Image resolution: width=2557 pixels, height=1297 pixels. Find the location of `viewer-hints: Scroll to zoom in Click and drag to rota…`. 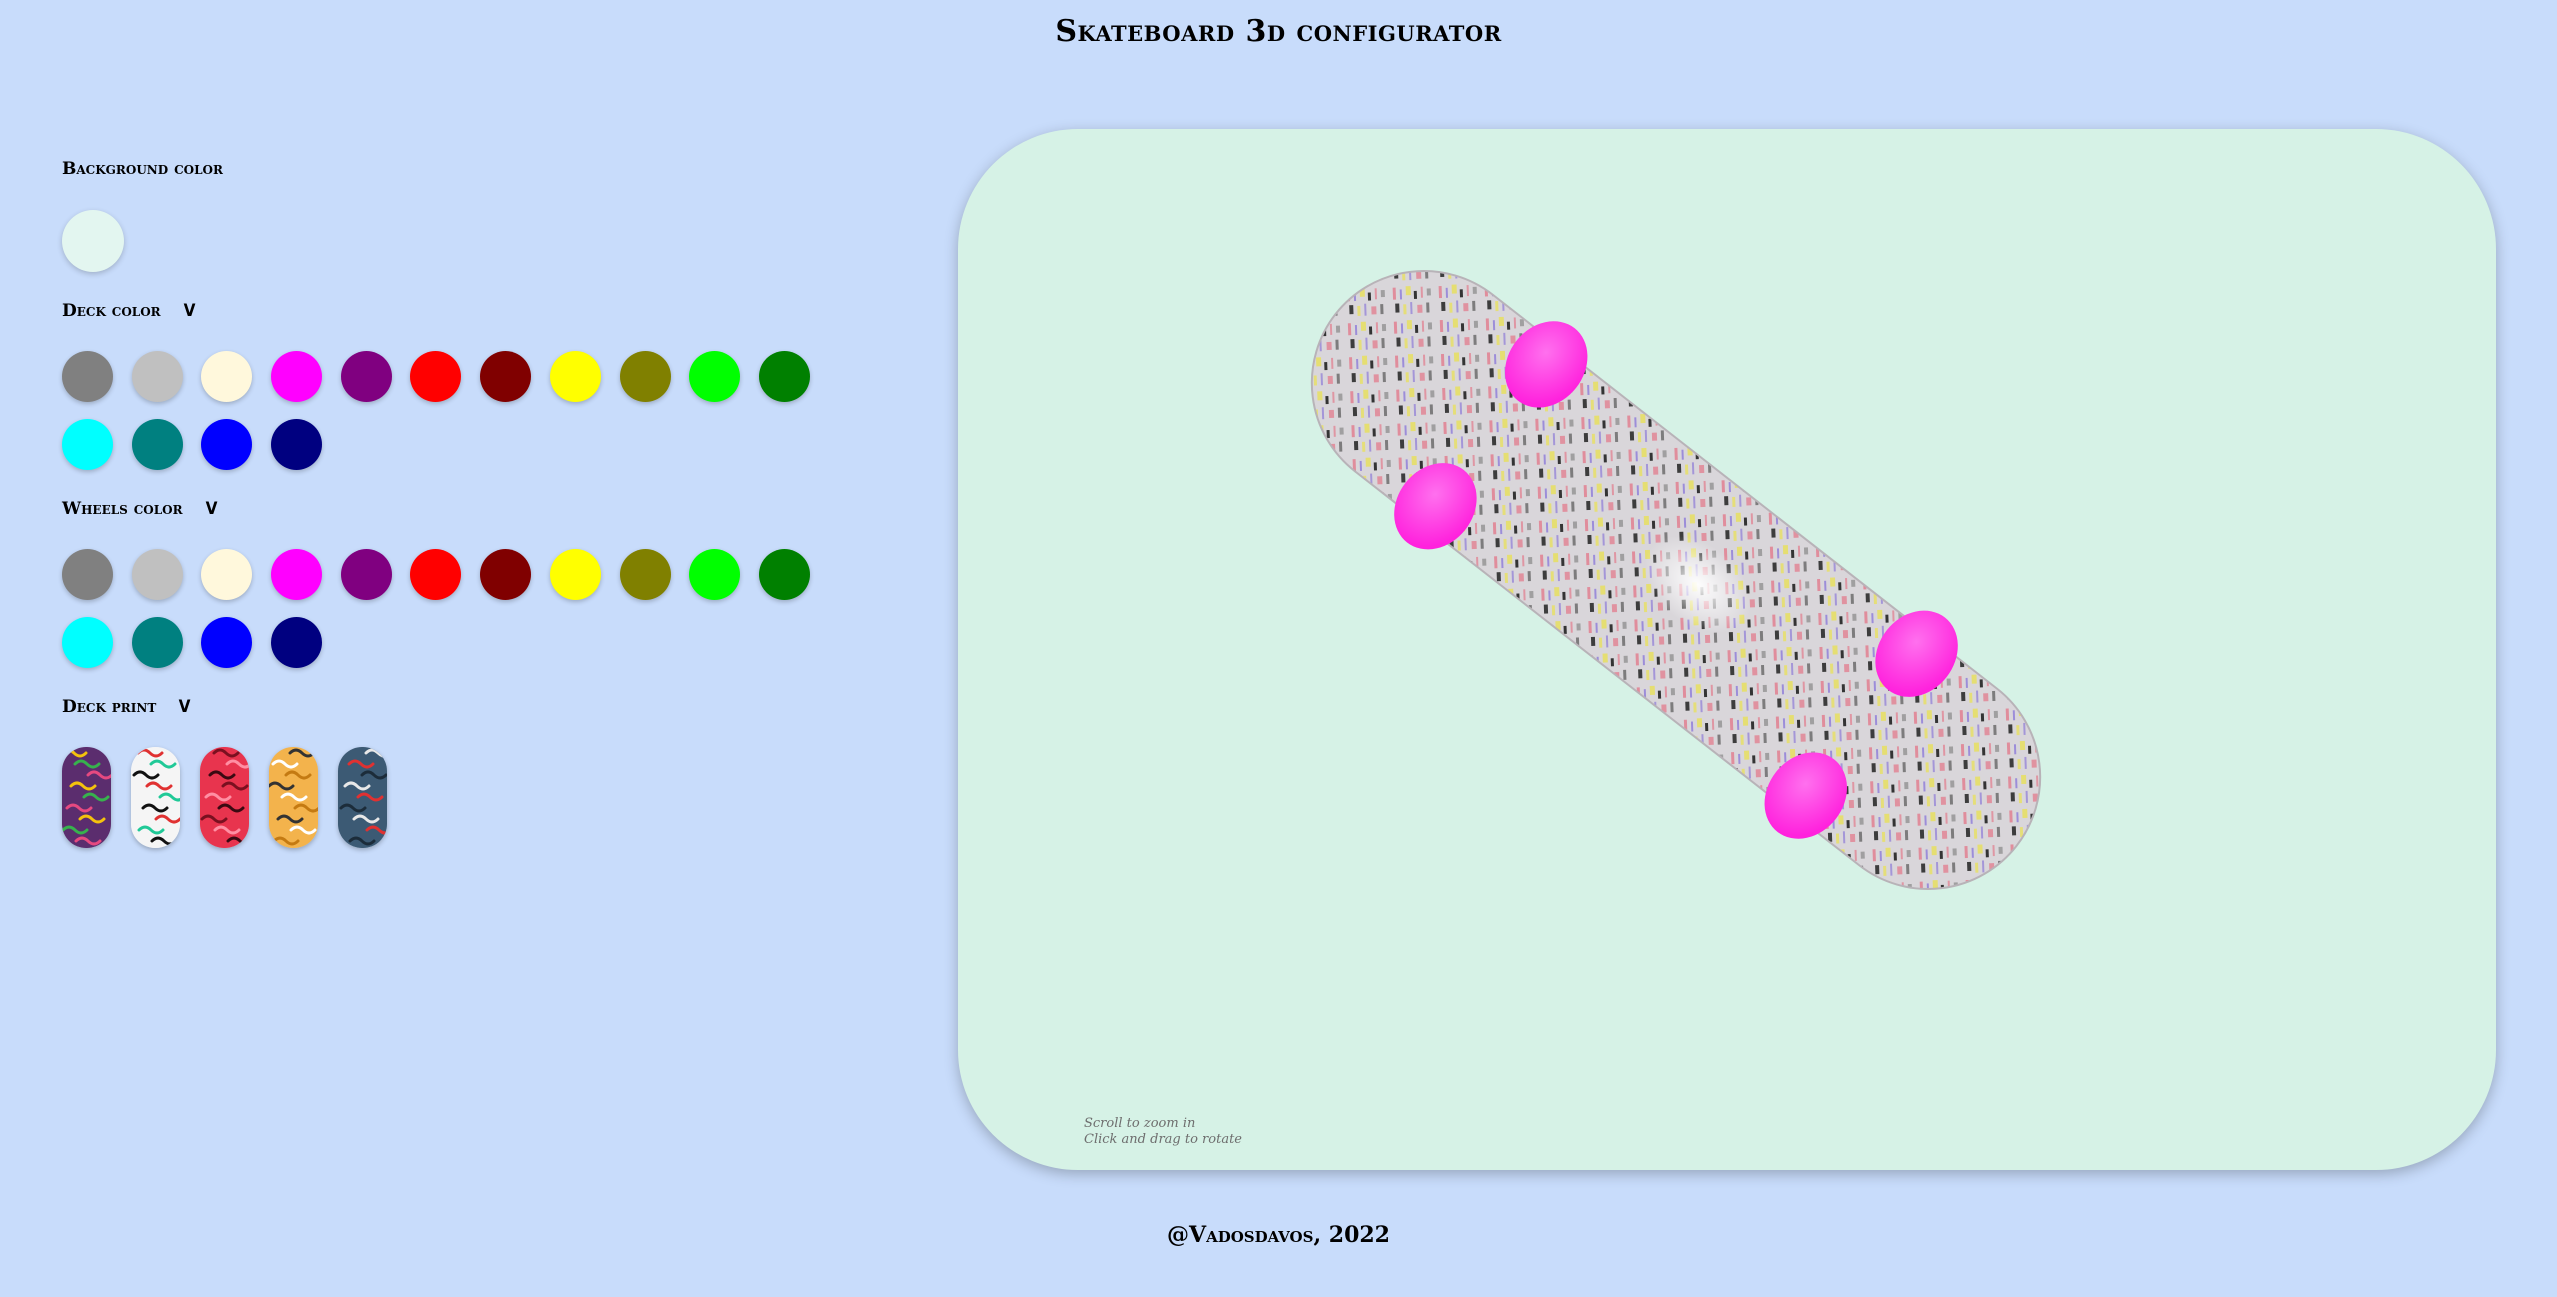

viewer-hints: Scroll to zoom in Click and drag to rota… is located at coordinates (1163, 1132).